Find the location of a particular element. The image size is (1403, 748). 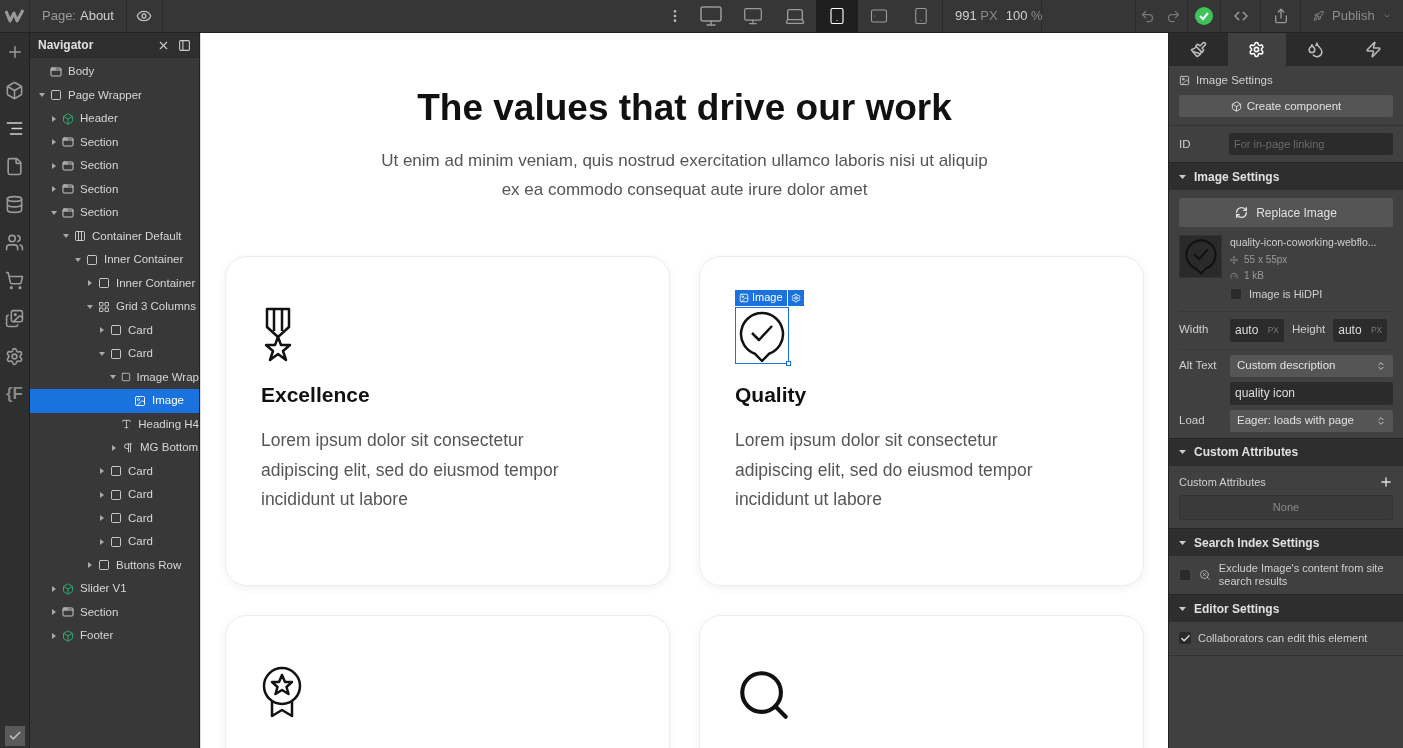

section-header: Editor Settings is located at coordinates (1286, 608).